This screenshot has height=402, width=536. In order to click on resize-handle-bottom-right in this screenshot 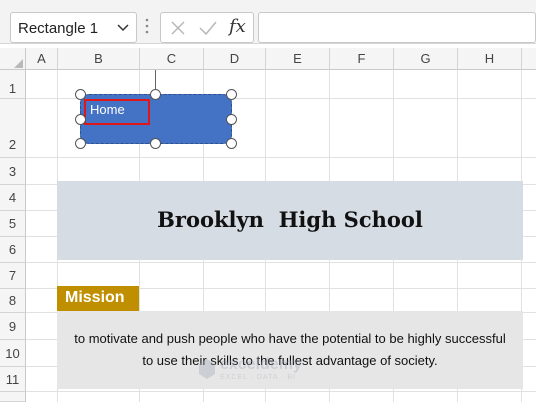, I will do `click(231, 143)`.